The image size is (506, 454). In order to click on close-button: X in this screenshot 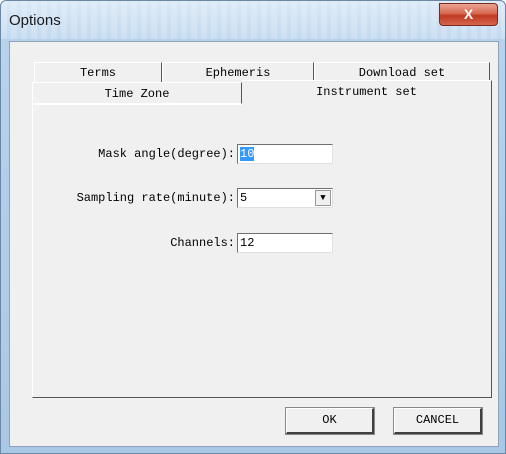, I will do `click(468, 14)`.